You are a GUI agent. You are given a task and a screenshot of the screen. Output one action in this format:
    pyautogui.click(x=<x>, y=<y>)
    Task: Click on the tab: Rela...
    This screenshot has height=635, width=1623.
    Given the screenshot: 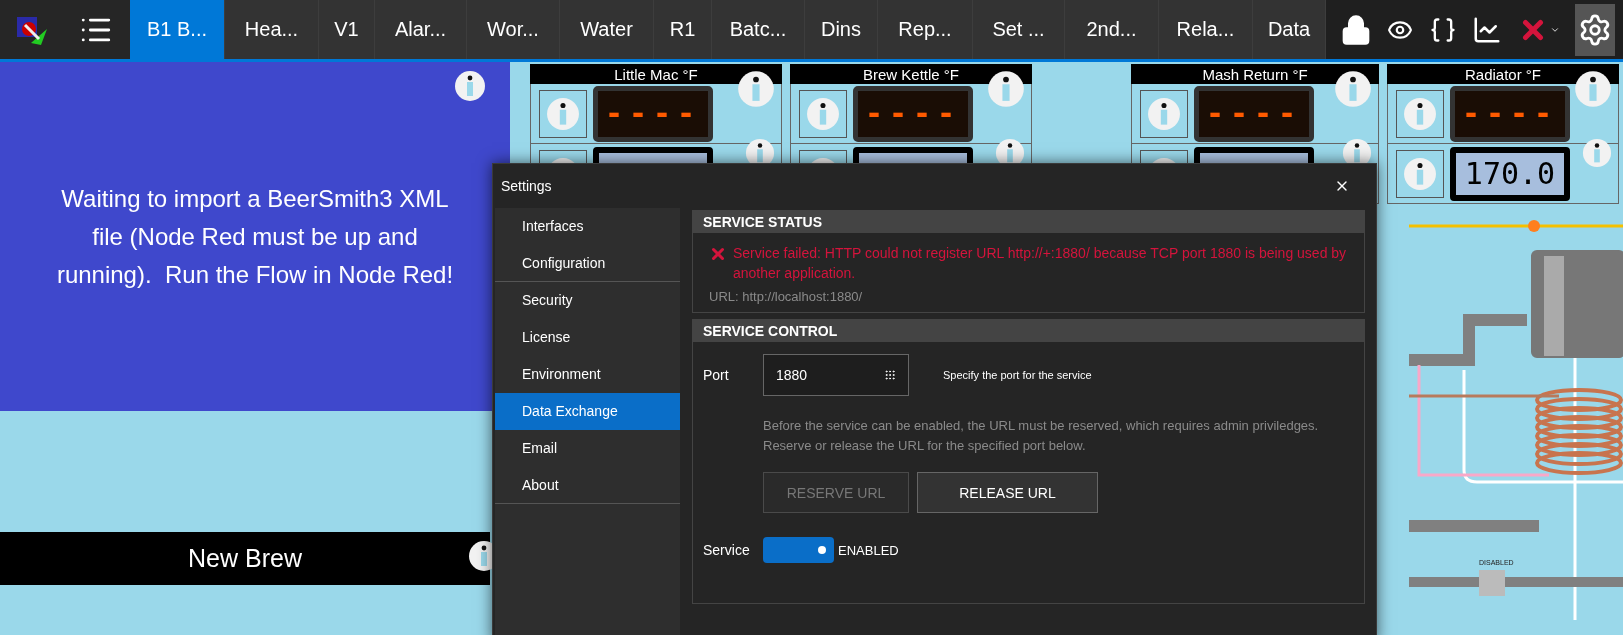 What is the action you would take?
    pyautogui.click(x=1206, y=29)
    